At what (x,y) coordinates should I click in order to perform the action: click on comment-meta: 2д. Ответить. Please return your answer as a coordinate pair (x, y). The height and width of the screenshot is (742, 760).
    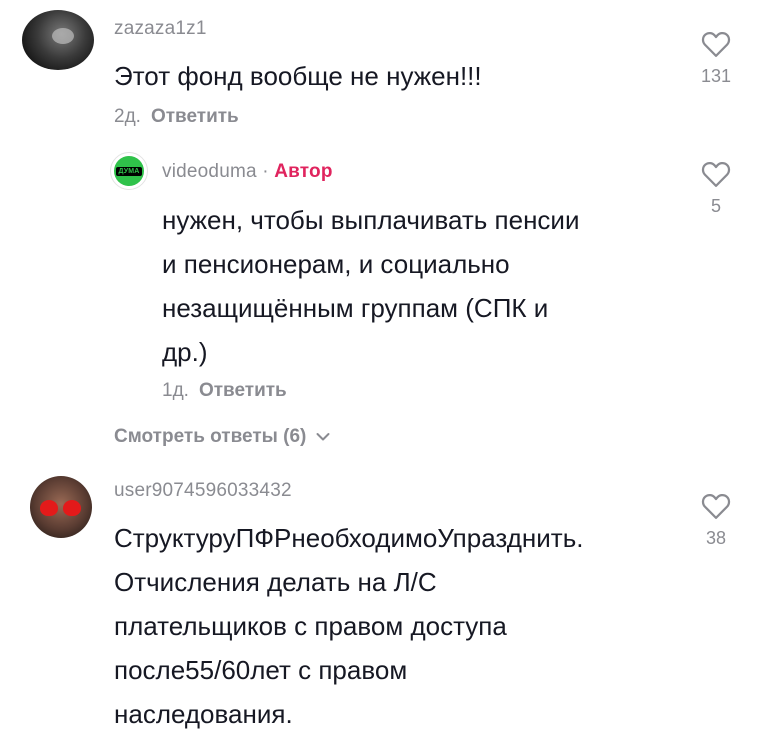
    Looking at the image, I should click on (176, 117).